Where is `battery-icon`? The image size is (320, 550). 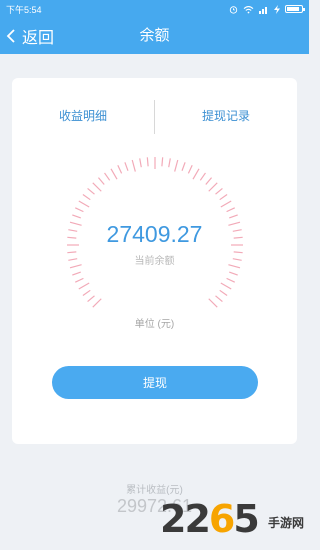 battery-icon is located at coordinates (295, 9).